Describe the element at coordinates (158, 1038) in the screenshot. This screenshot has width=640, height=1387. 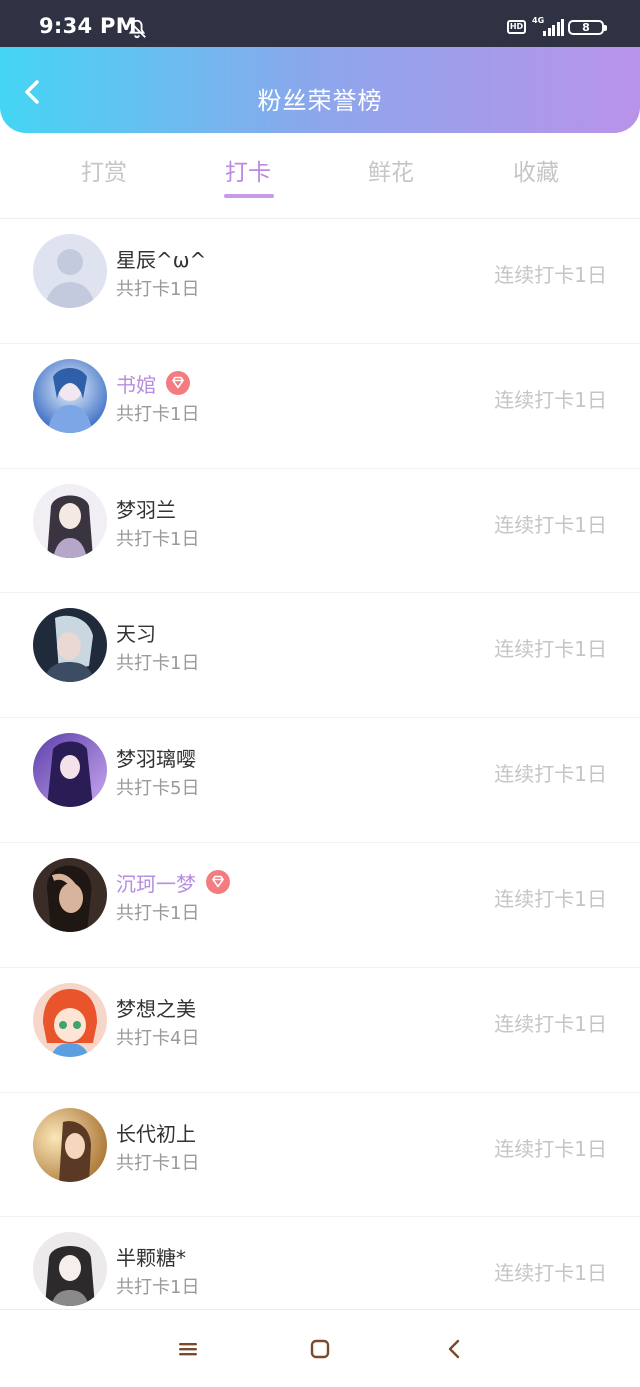
I see `total-checkin-days: 共打卡4日` at that location.